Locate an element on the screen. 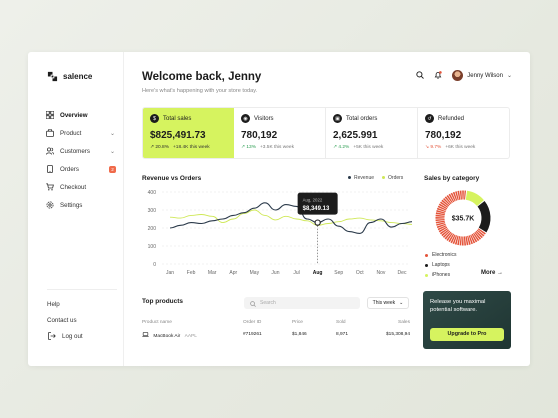 This screenshot has height=418, width=558. sidebar-item-label: Customers is located at coordinates (75, 151).